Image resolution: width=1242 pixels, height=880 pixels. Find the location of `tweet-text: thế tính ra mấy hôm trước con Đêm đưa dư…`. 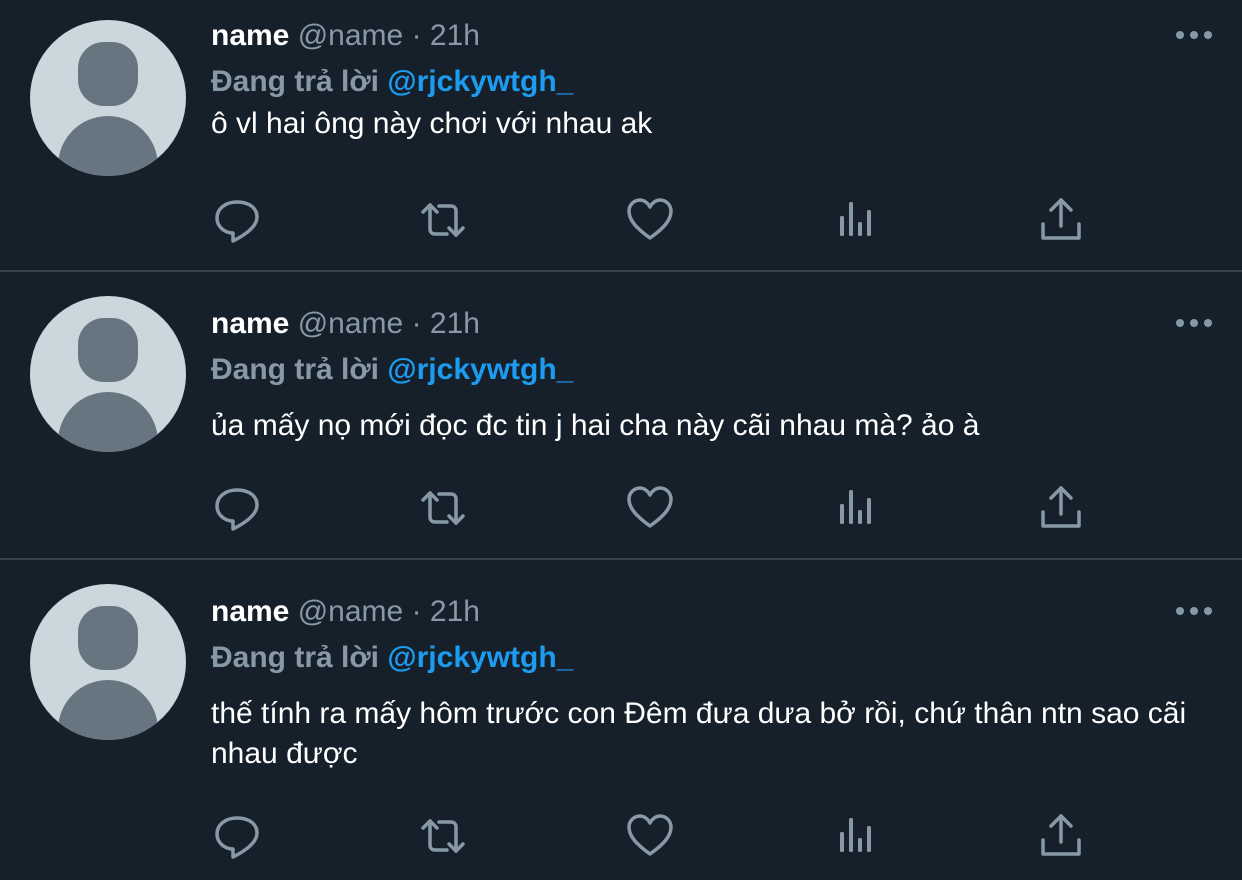

tweet-text: thế tính ra mấy hôm trước con Đêm đưa dư… is located at coordinates (699, 733).